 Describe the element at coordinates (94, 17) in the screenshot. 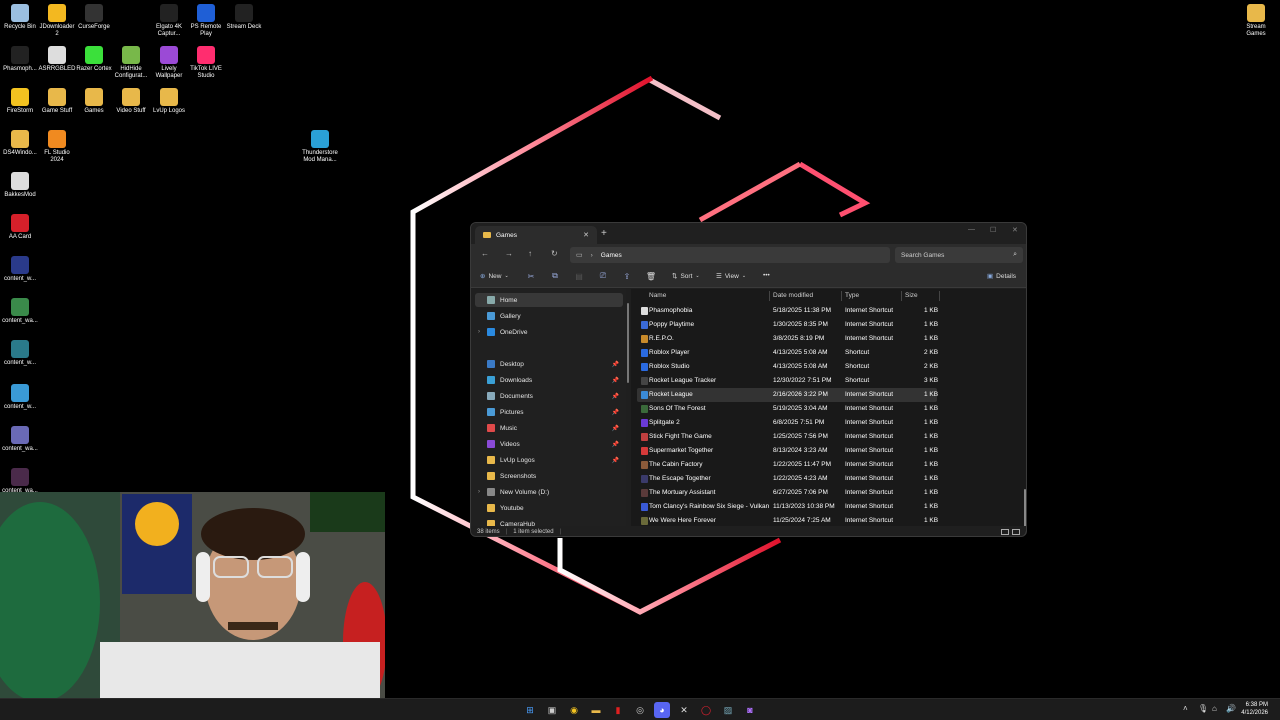

I see `desktop-icon: CurseForge` at that location.